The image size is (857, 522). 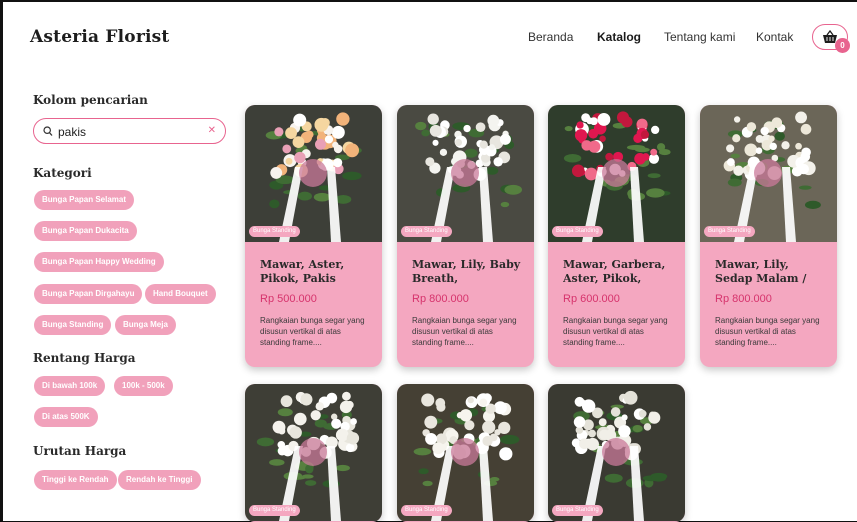 I want to click on price-range-chip-under-100k: Di bawah 100k, so click(x=70, y=386).